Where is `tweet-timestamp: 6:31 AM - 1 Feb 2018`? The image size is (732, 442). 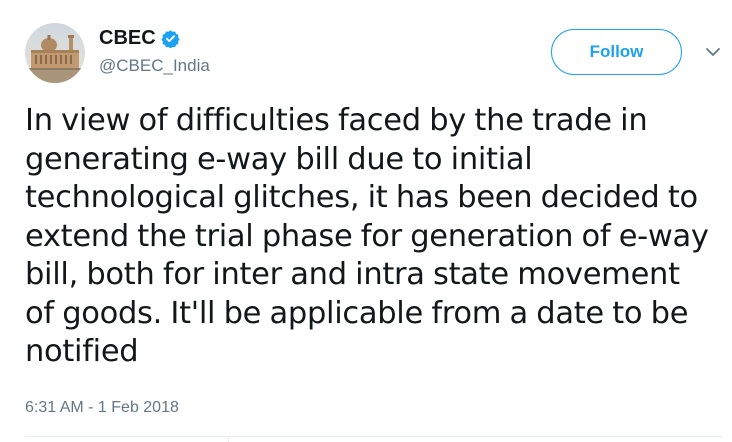
tweet-timestamp: 6:31 AM - 1 Feb 2018 is located at coordinates (102, 408).